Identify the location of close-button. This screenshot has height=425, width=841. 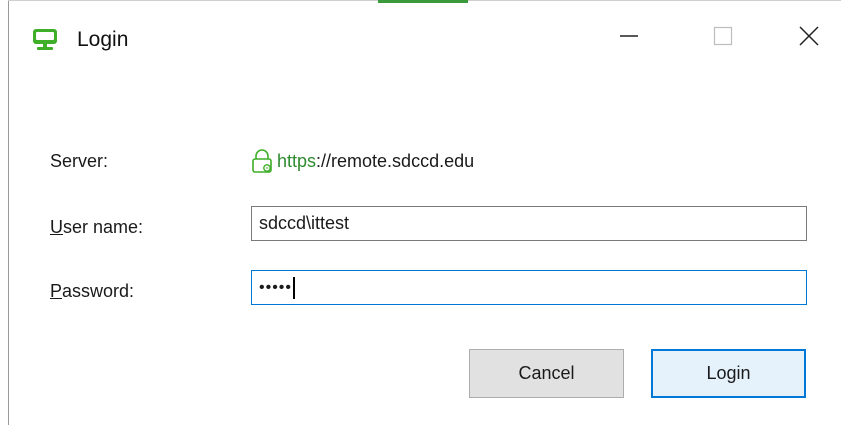
(809, 38).